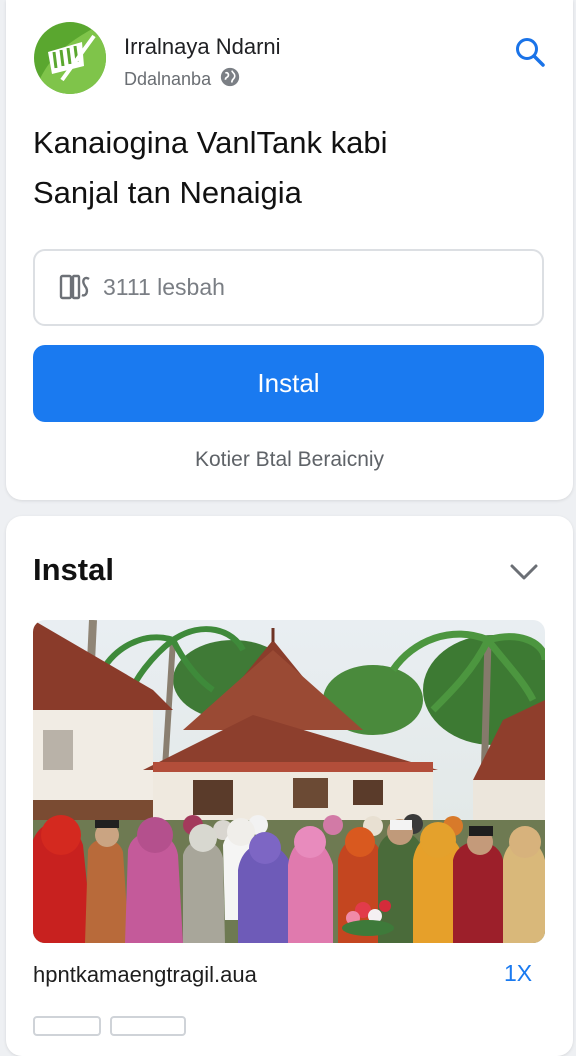 The image size is (576, 1056). What do you see at coordinates (74, 286) in the screenshot?
I see `phone-icon` at bounding box center [74, 286].